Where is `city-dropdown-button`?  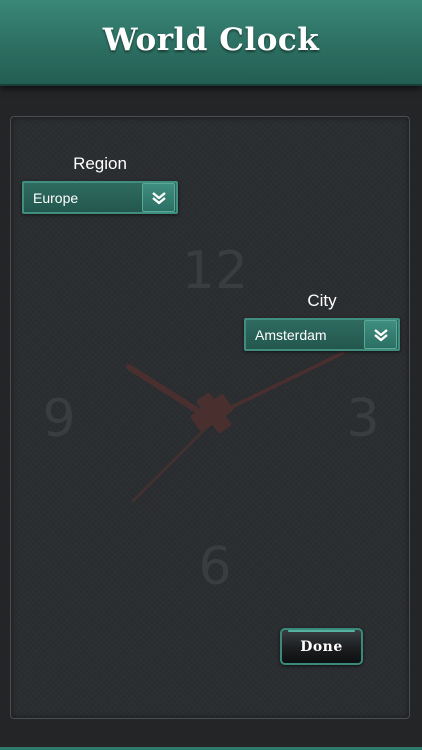 city-dropdown-button is located at coordinates (380, 334).